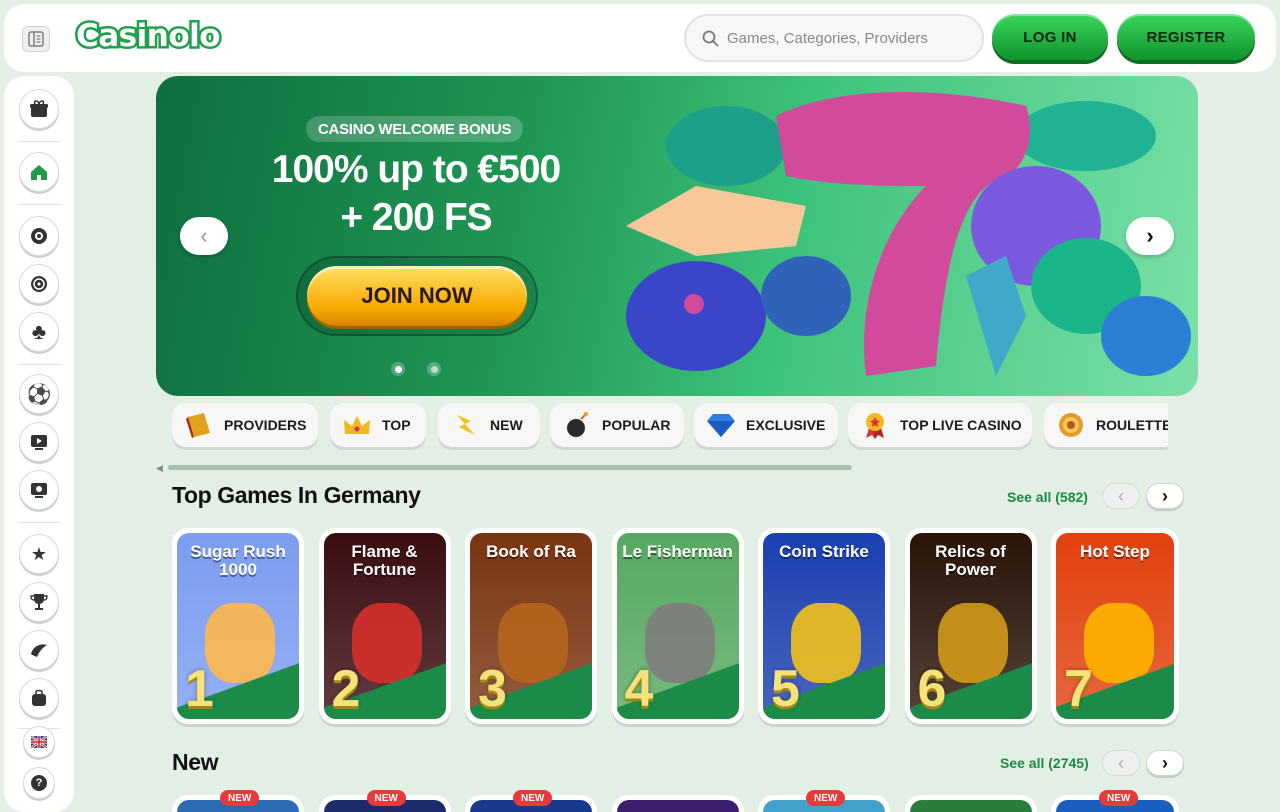  Describe the element at coordinates (1143, 763) in the screenshot. I see `new-games-nav: ‹ ›` at that location.